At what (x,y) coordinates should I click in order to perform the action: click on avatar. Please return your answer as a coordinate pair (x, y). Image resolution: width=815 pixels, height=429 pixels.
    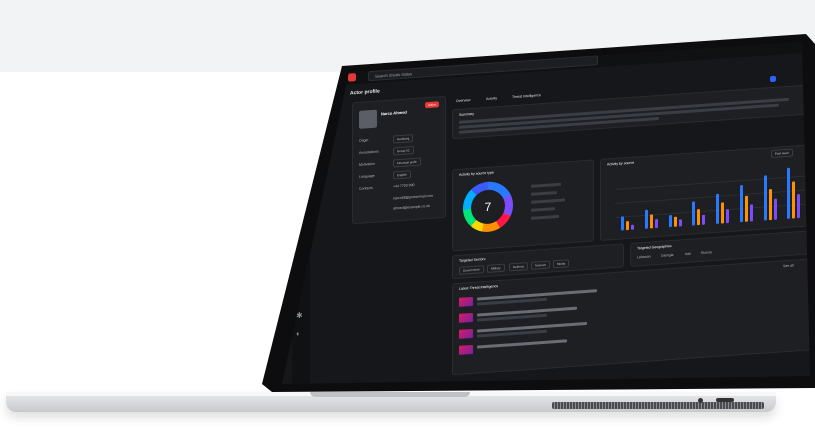
    Looking at the image, I should click on (368, 119).